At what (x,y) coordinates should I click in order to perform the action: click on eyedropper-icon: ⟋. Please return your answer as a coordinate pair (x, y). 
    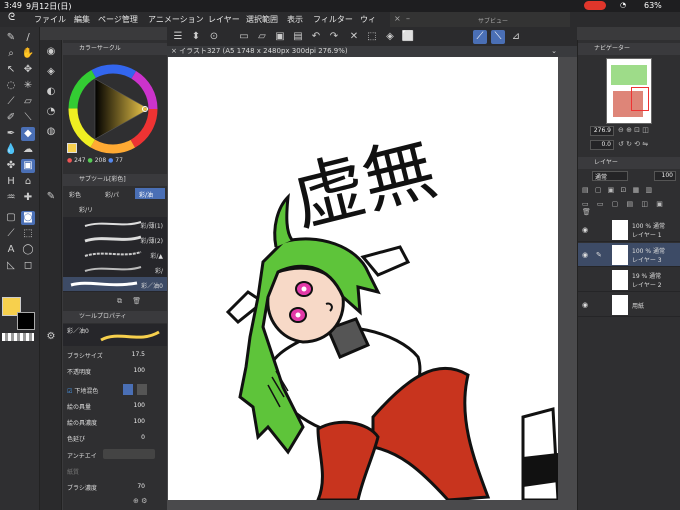
    Looking at the image, I should click on (11, 102).